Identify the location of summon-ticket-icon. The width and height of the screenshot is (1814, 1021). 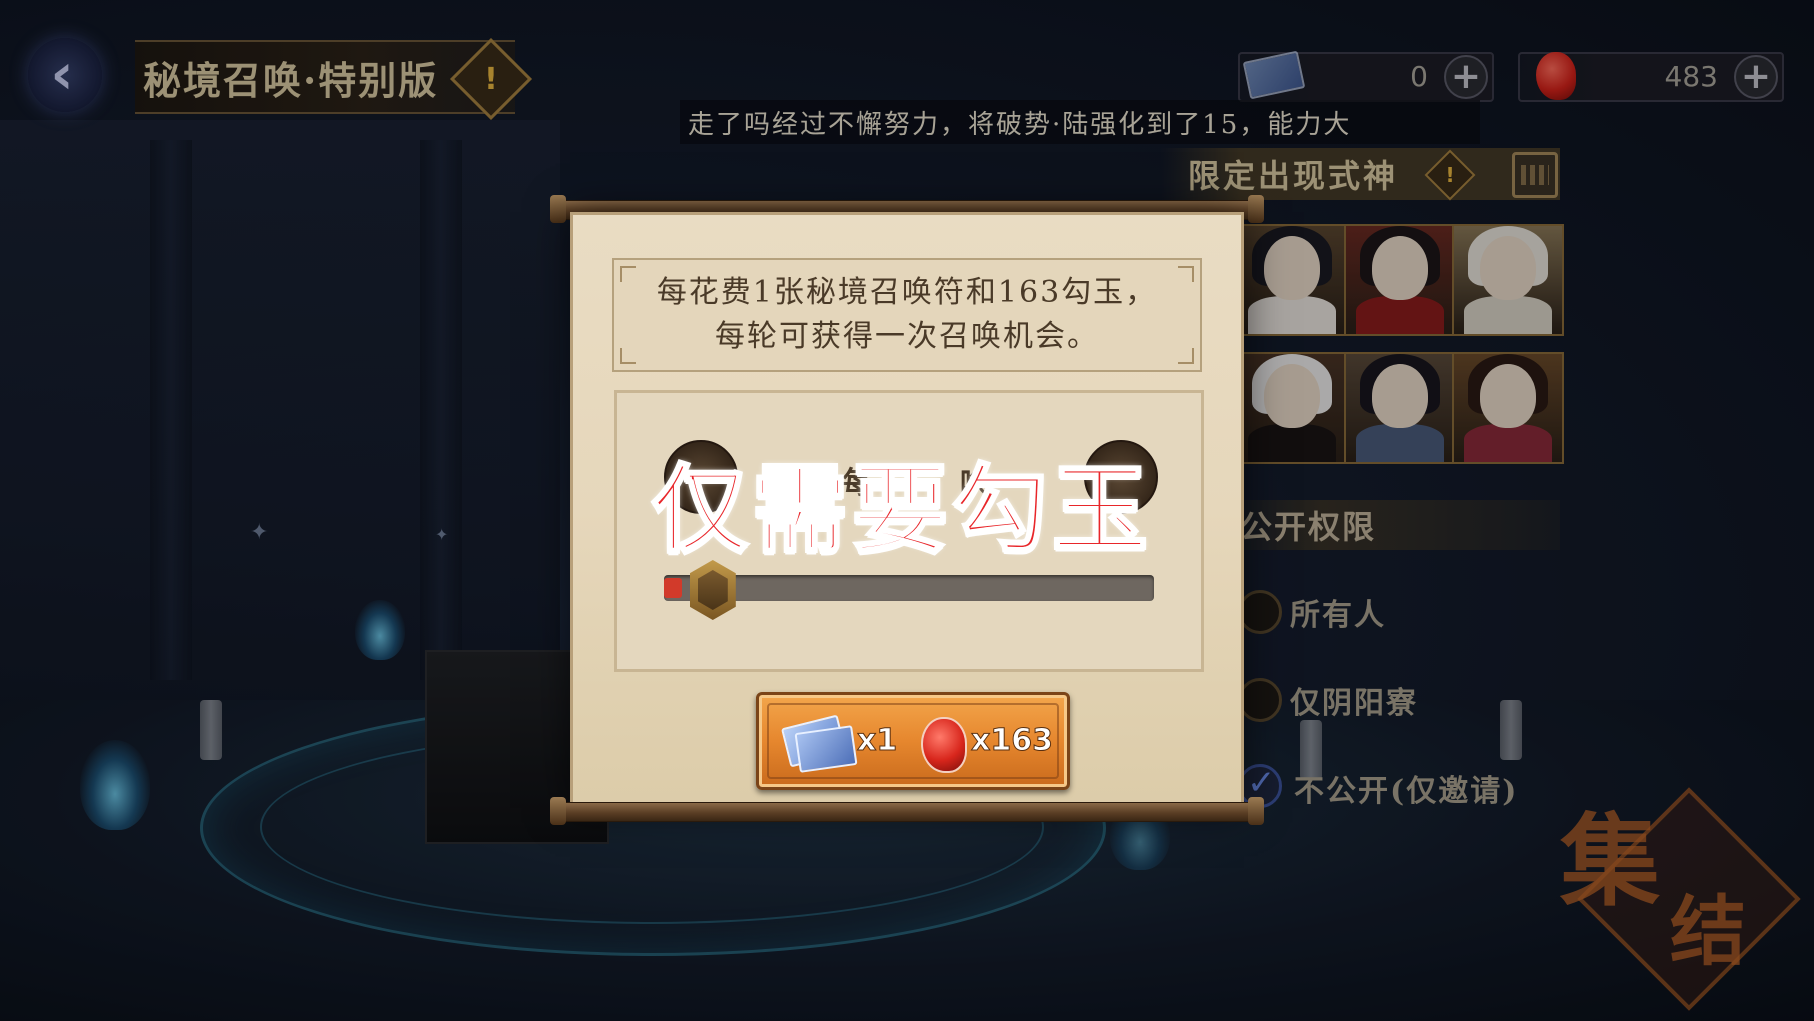
(826, 749).